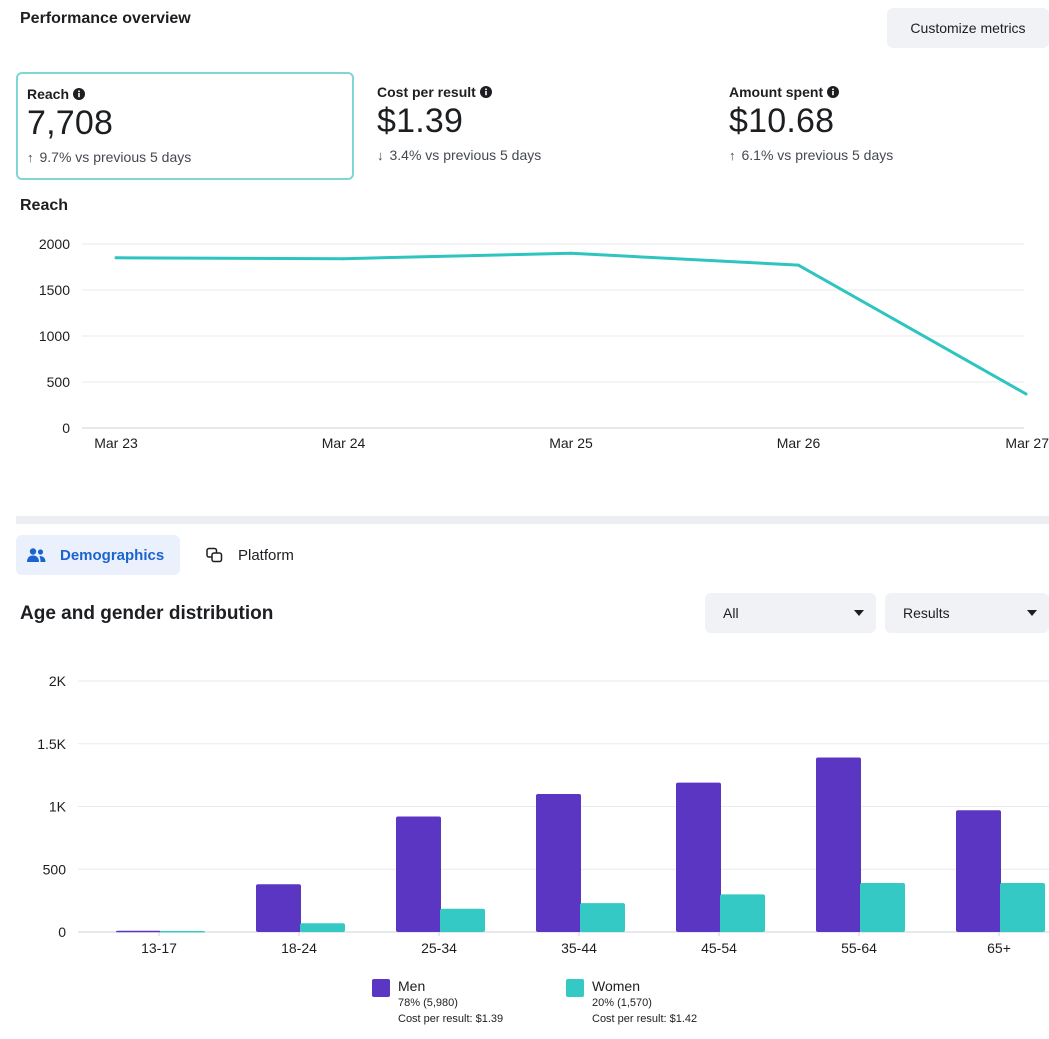  I want to click on select-value: Results, so click(926, 613).